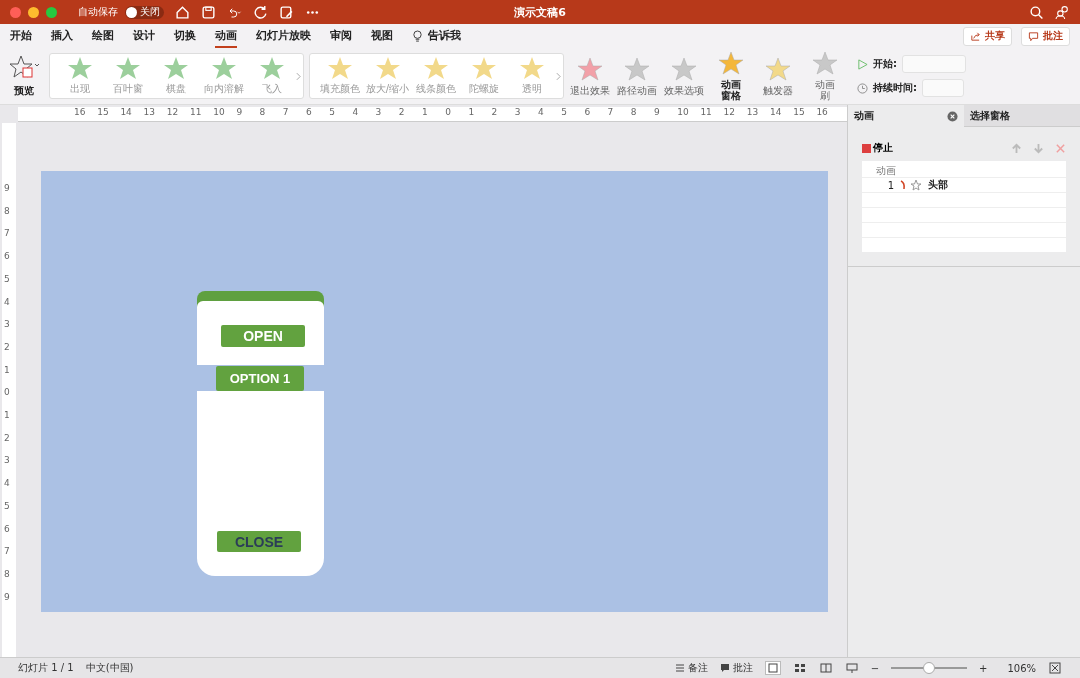  Describe the element at coordinates (731, 76) in the screenshot. I see `animation-tool-button: 动画窗格` at that location.